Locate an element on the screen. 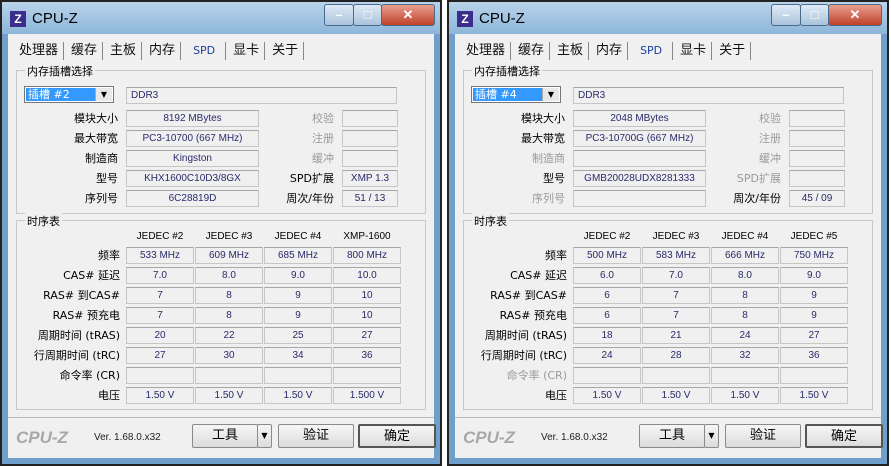 This screenshot has height=466, width=891. version-label: Ver. 1.68.0.x32 is located at coordinates (574, 437).